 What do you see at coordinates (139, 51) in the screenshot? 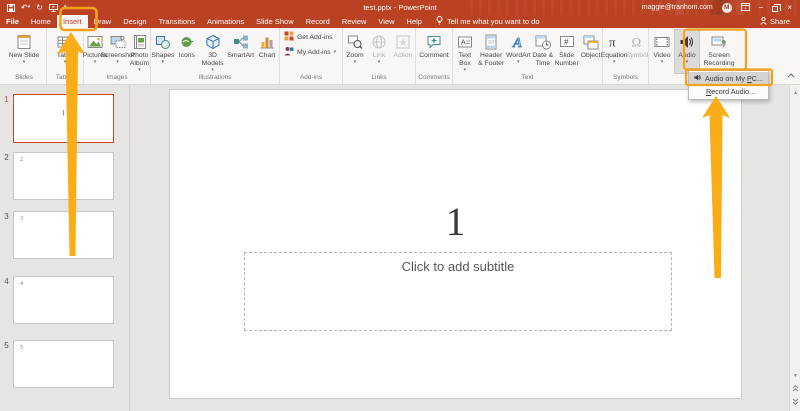
I see `photo-album-button: Photo Album` at bounding box center [139, 51].